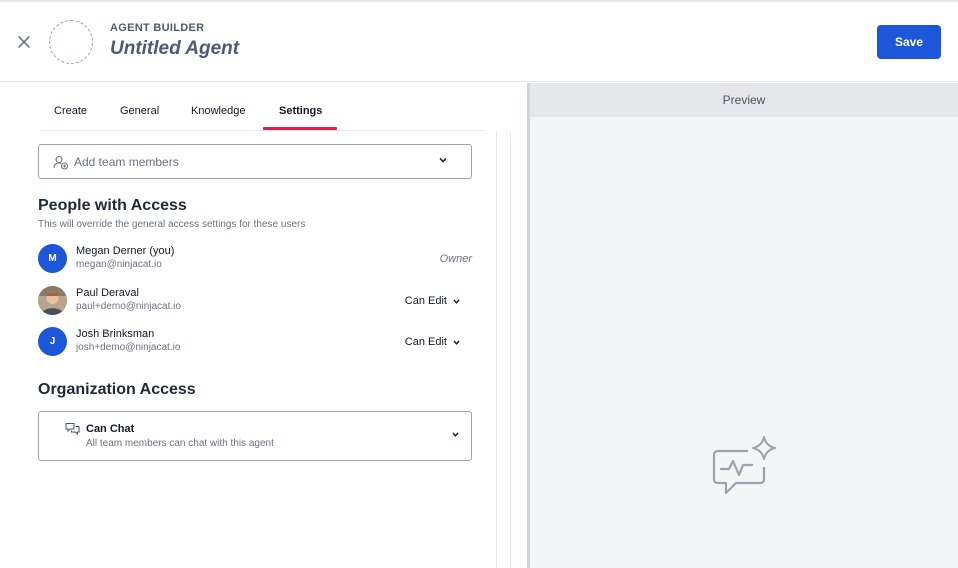 This screenshot has width=958, height=568. I want to click on avatar, so click(52, 300).